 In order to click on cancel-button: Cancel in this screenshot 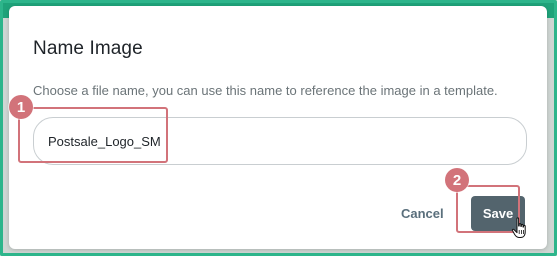, I will do `click(422, 213)`.